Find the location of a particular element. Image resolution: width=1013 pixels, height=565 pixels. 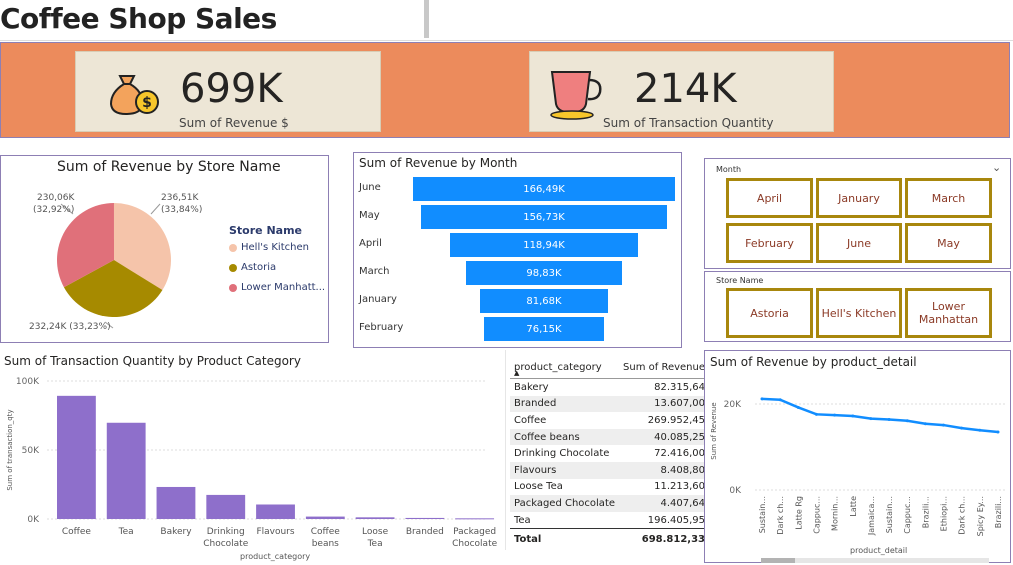

slicer-month-january: January is located at coordinates (859, 198).